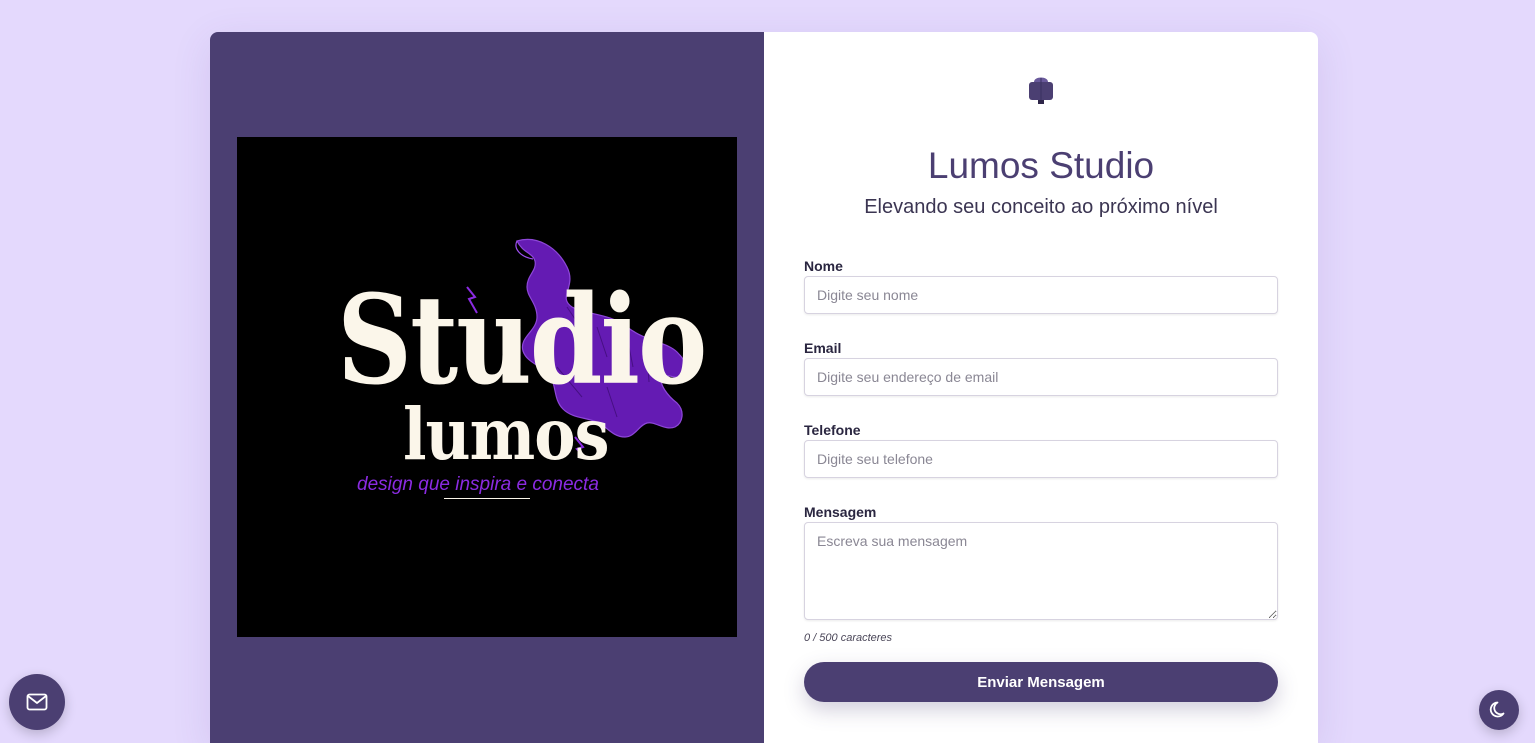 The height and width of the screenshot is (743, 1535). Describe the element at coordinates (1041, 571) in the screenshot. I see `message-textarea` at that location.